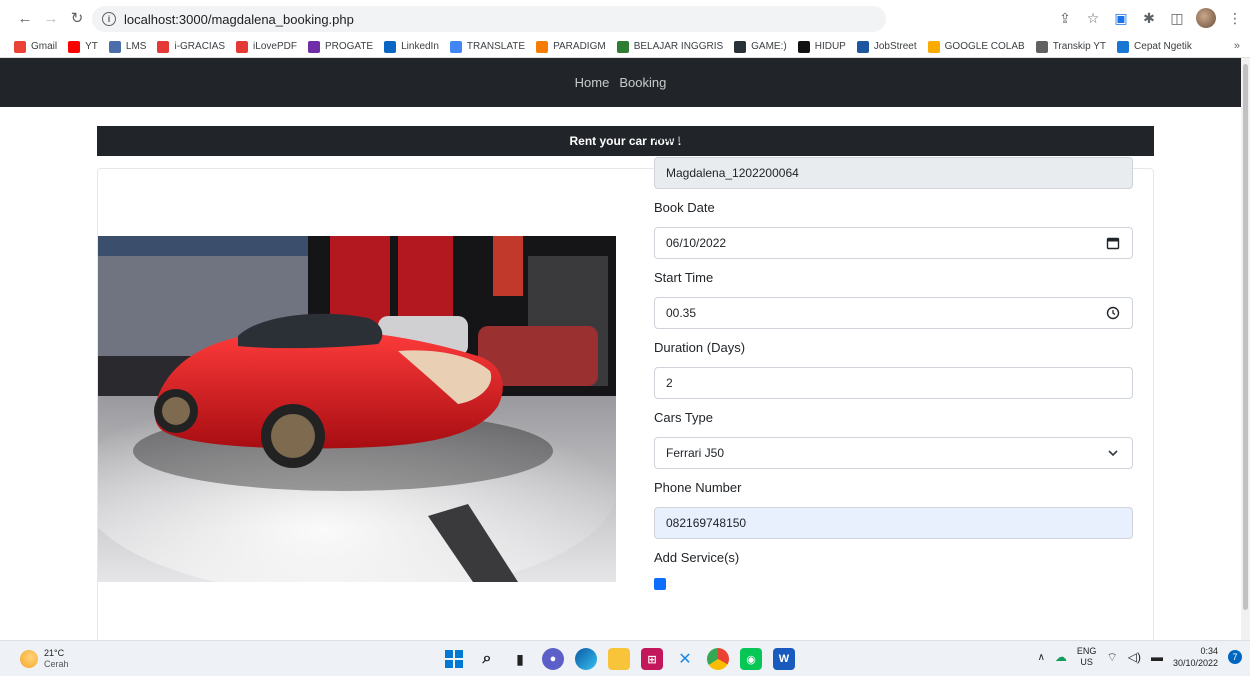 The height and width of the screenshot is (676, 1250). Describe the element at coordinates (553, 659) in the screenshot. I see `chat-icon: ●` at that location.